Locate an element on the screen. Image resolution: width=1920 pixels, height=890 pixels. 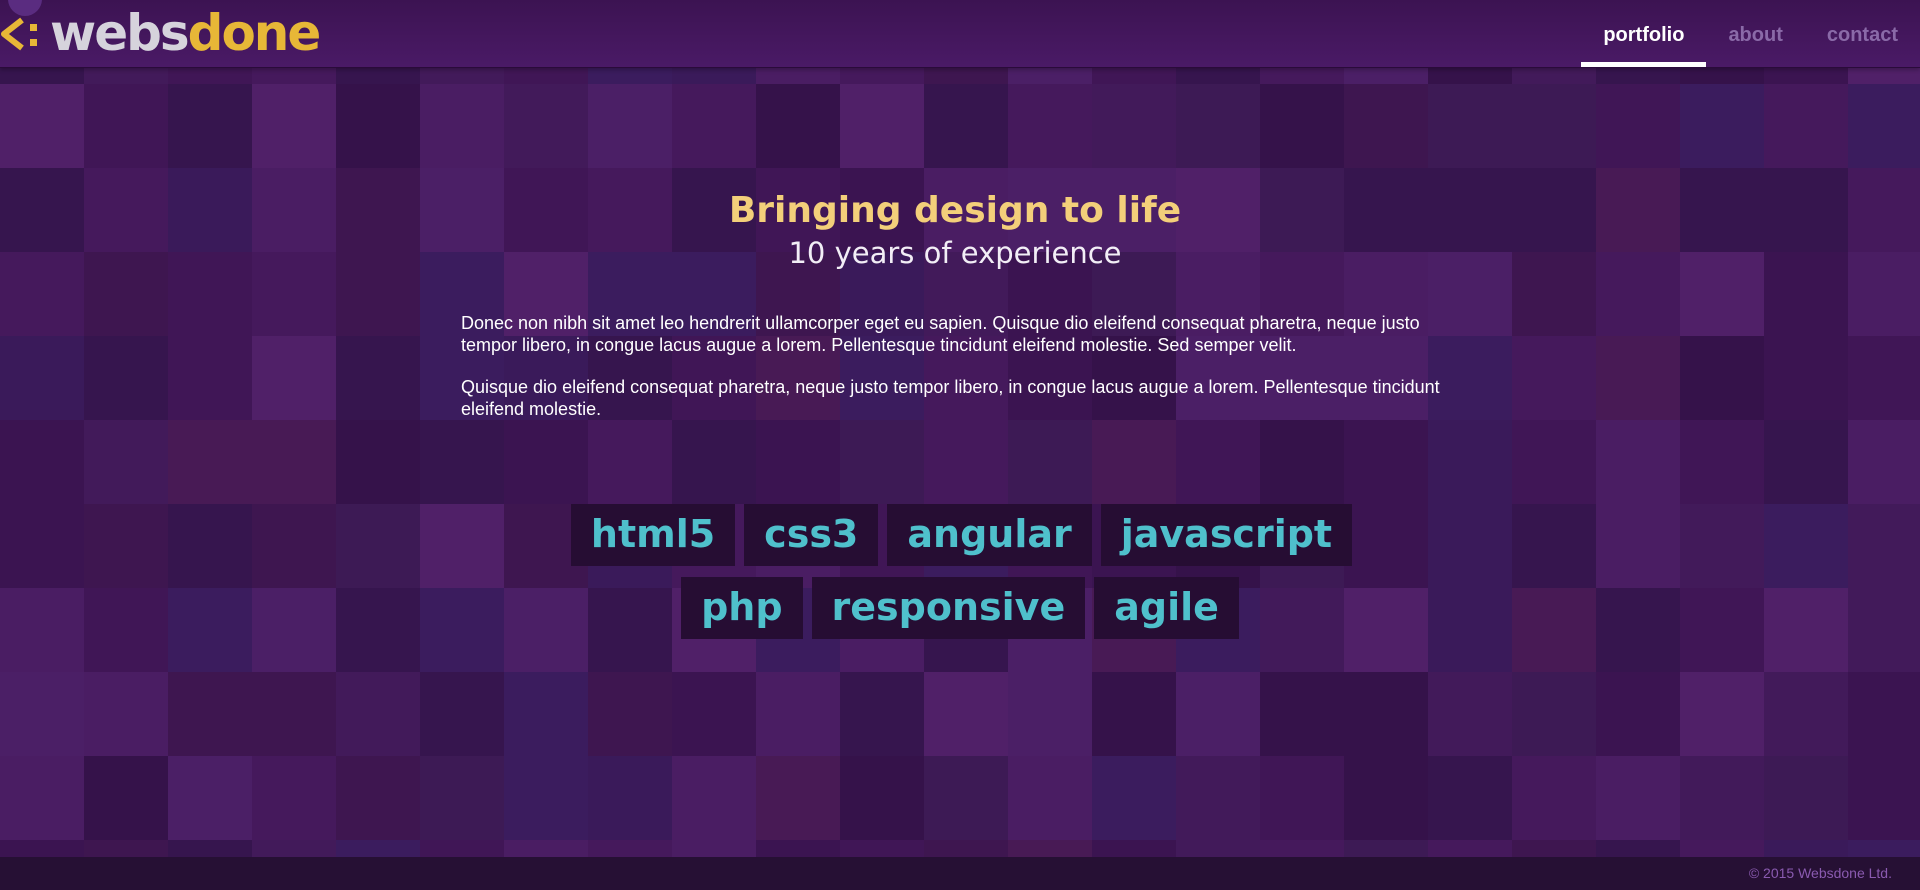
skill-tag-angular: angular is located at coordinates (989, 535).